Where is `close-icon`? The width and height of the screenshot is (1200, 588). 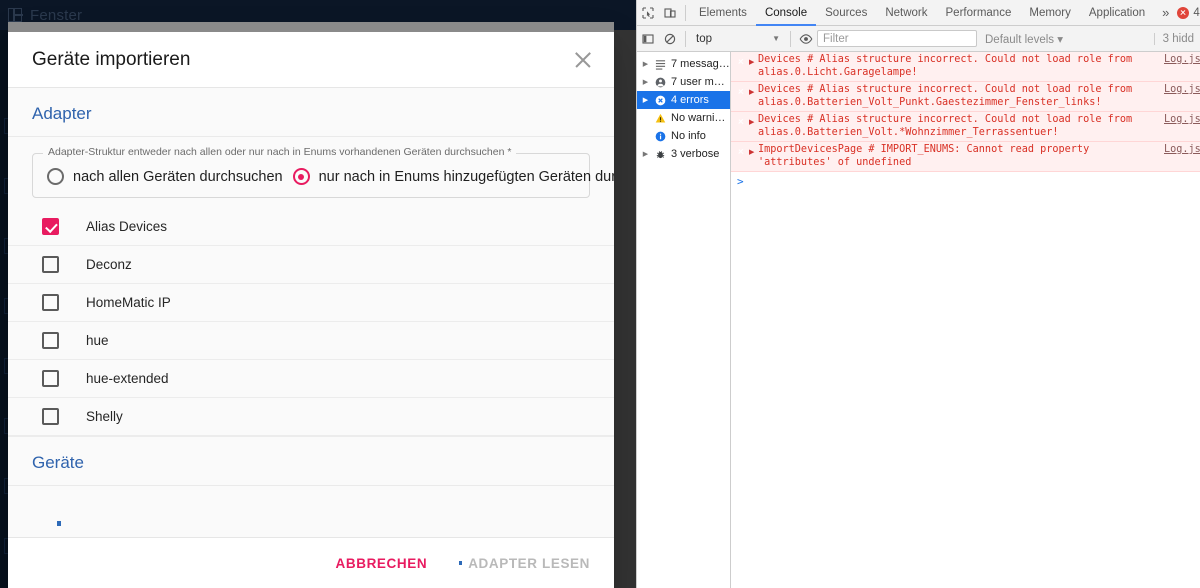 close-icon is located at coordinates (583, 60).